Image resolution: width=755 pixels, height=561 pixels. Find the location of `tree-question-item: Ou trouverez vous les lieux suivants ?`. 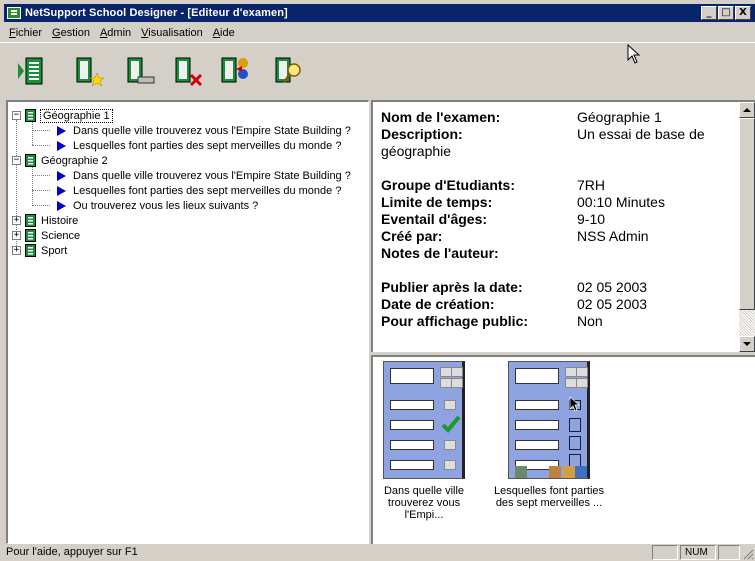

tree-question-item: Ou trouverez vous les lieux suivants ? is located at coordinates (181, 205).